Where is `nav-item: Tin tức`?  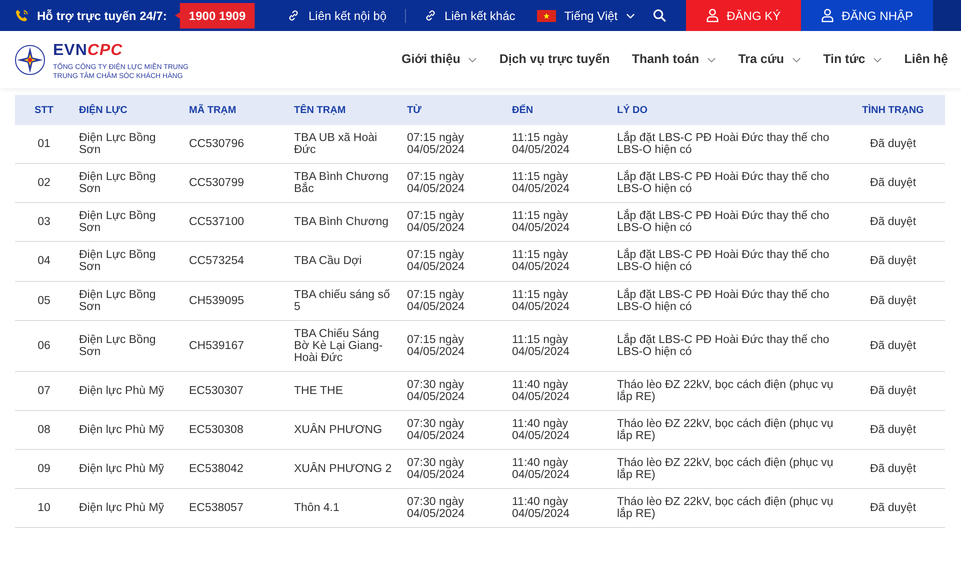
nav-item: Tin tức is located at coordinates (852, 59).